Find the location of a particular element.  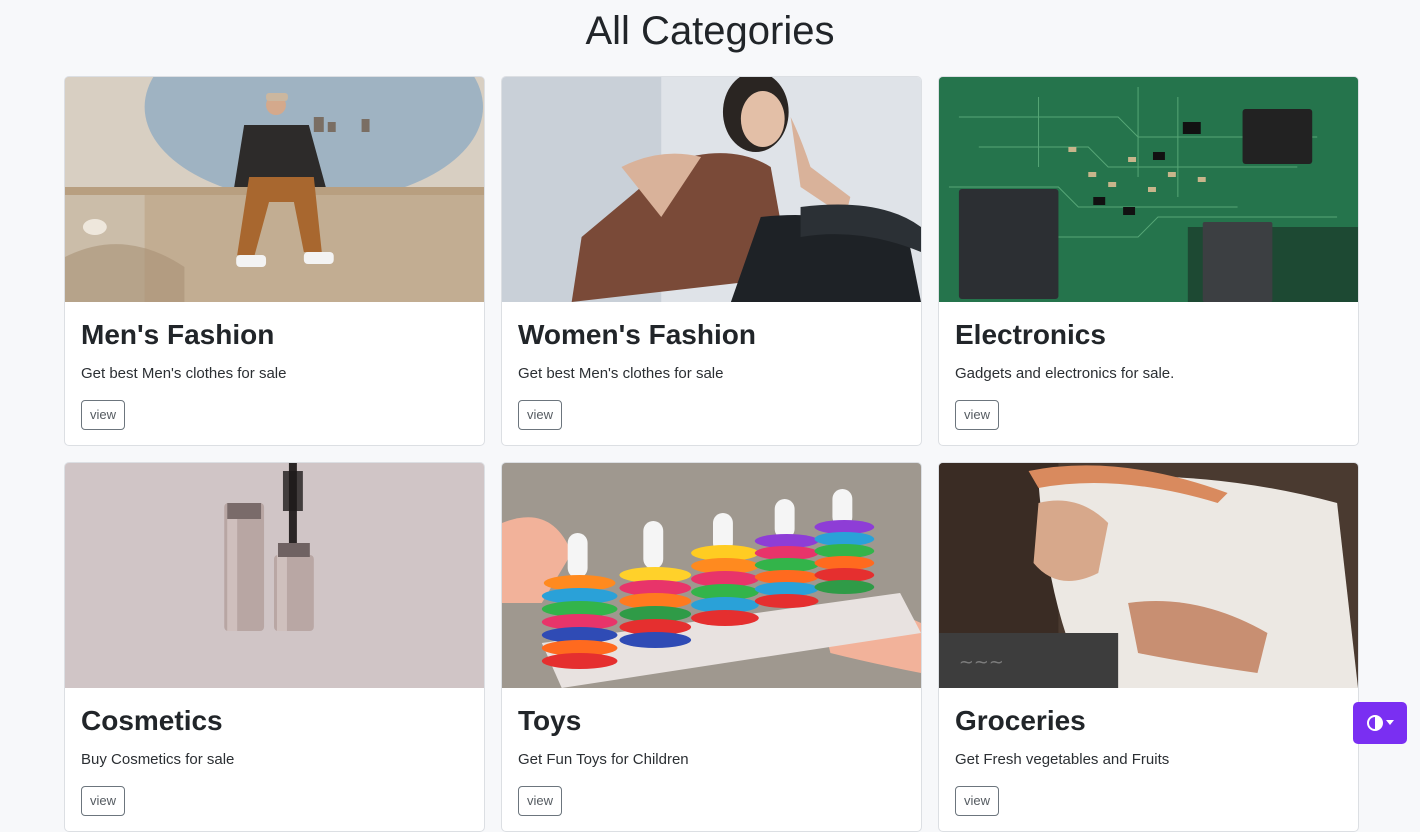

card-description: Buy Cosmetics for sale is located at coordinates (274, 760).